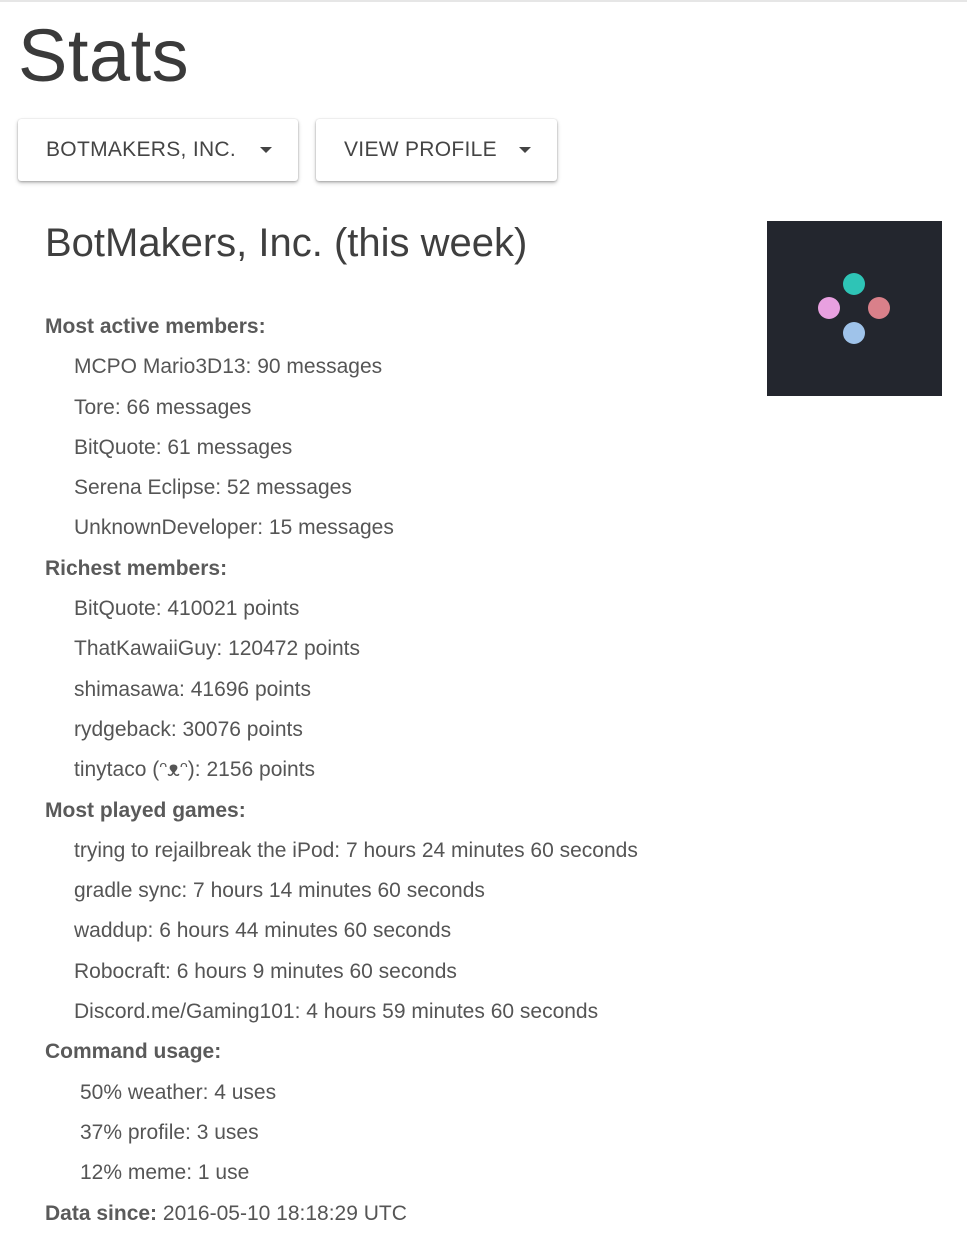 The height and width of the screenshot is (1252, 967). What do you see at coordinates (165, 1173) in the screenshot?
I see `list-item: 12% meme: 1 use` at bounding box center [165, 1173].